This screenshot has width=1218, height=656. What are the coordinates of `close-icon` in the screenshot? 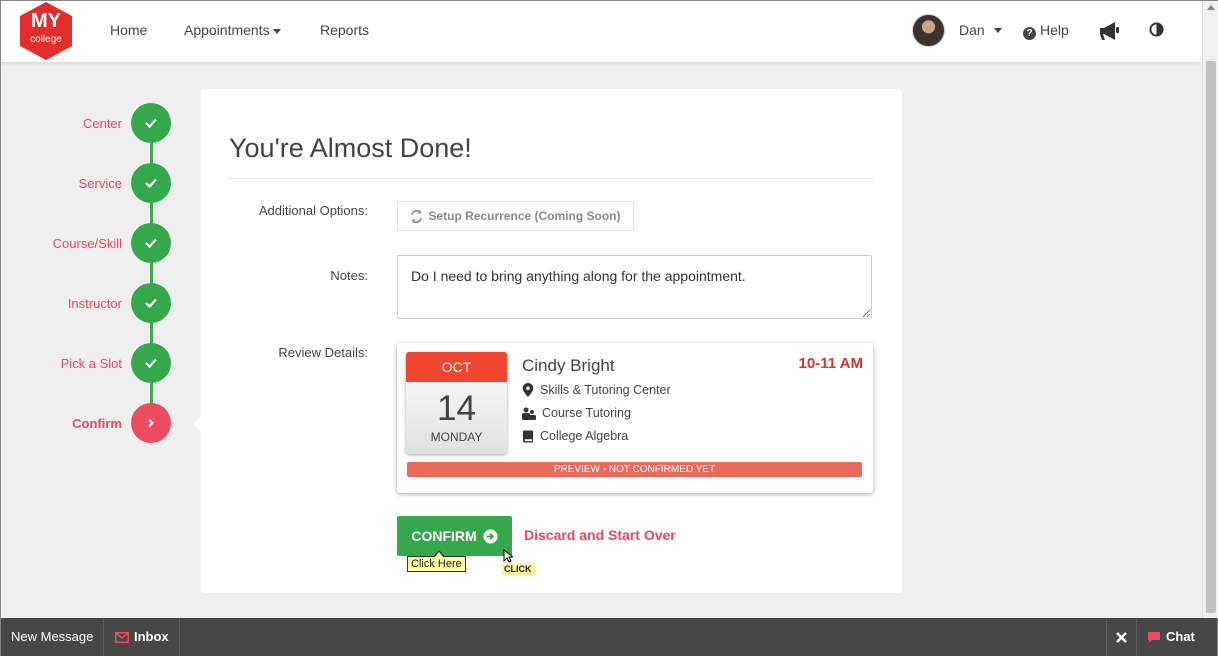 It's located at (1121, 637).